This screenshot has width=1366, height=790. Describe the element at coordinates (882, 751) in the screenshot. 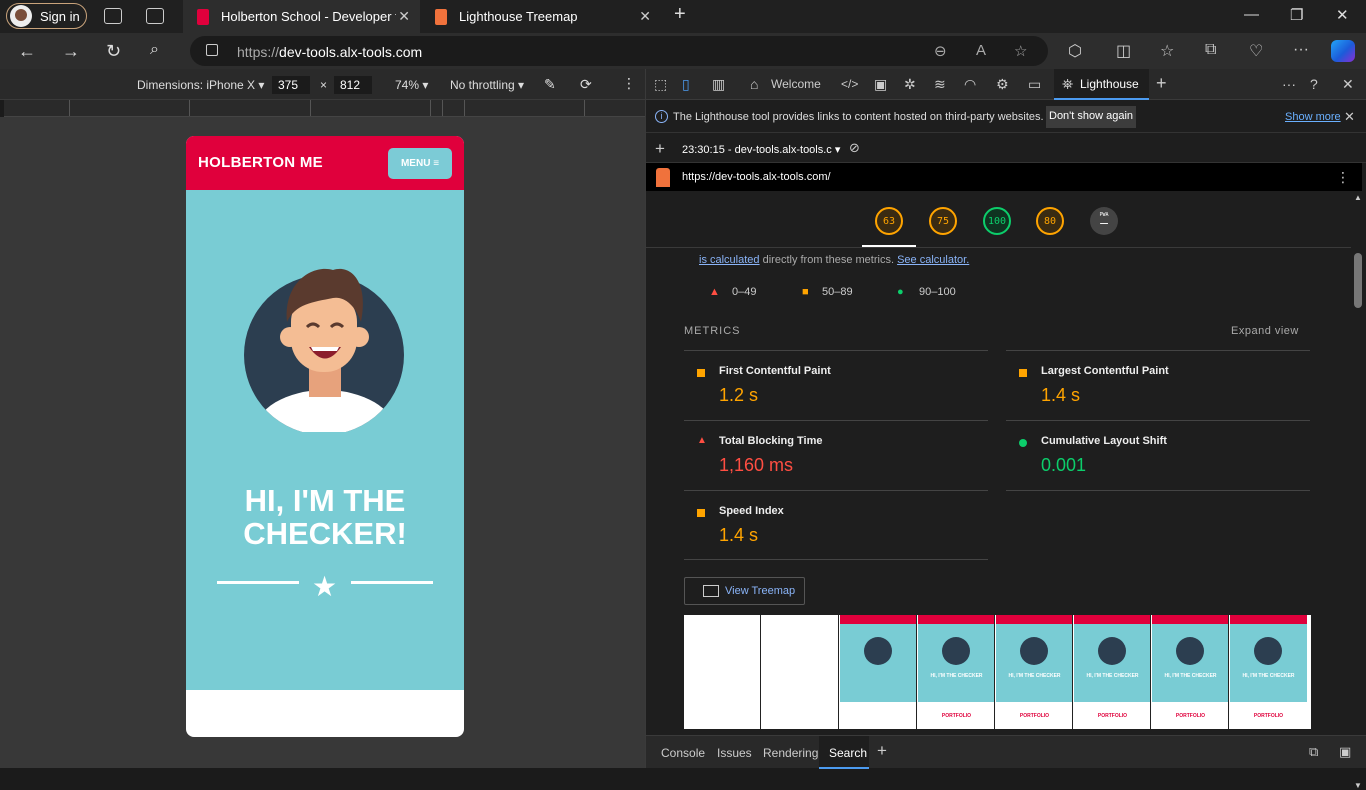

I see `drawer-add-plus-icon: +` at that location.